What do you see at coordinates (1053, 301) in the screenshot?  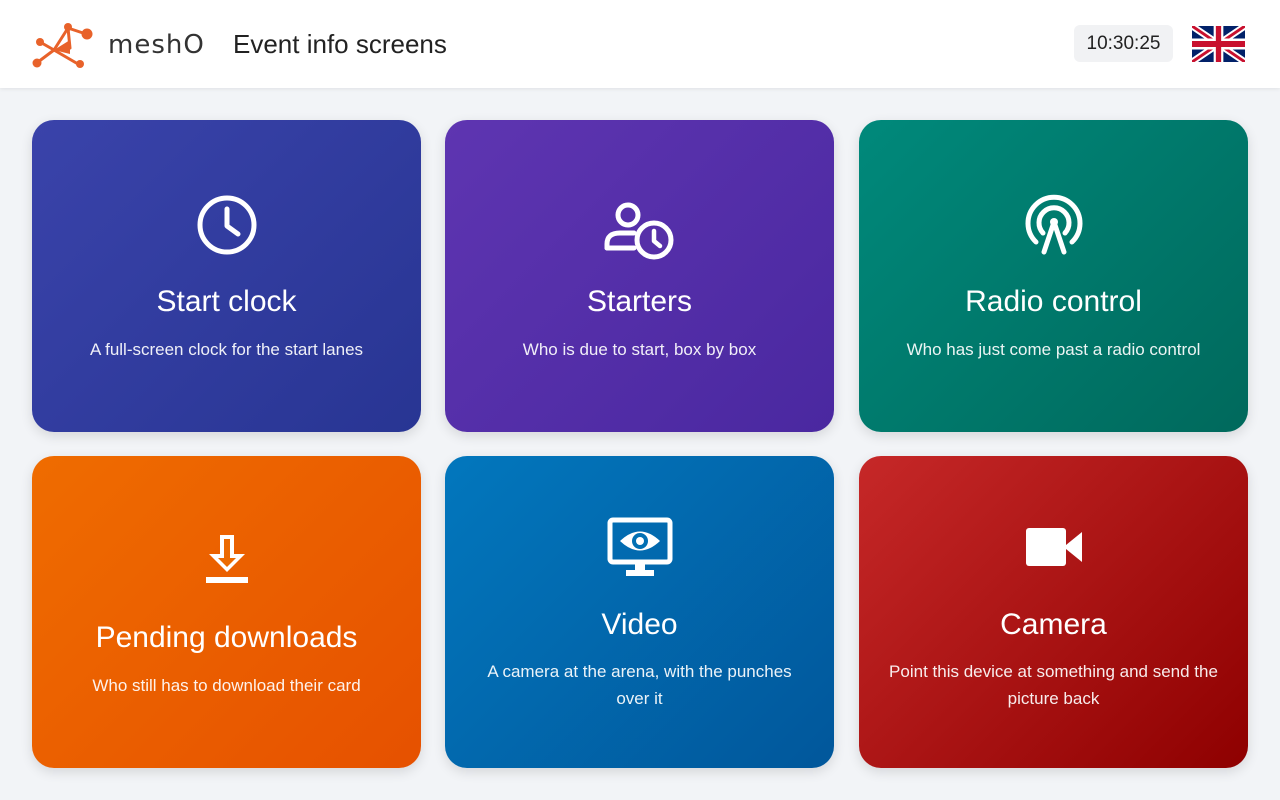 I see `tile-title: Radio control` at bounding box center [1053, 301].